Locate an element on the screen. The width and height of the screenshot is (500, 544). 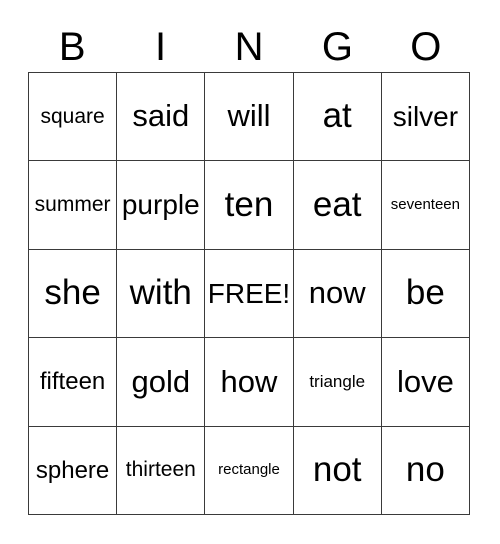
bingo-cell-label: summer is located at coordinates (72, 205).